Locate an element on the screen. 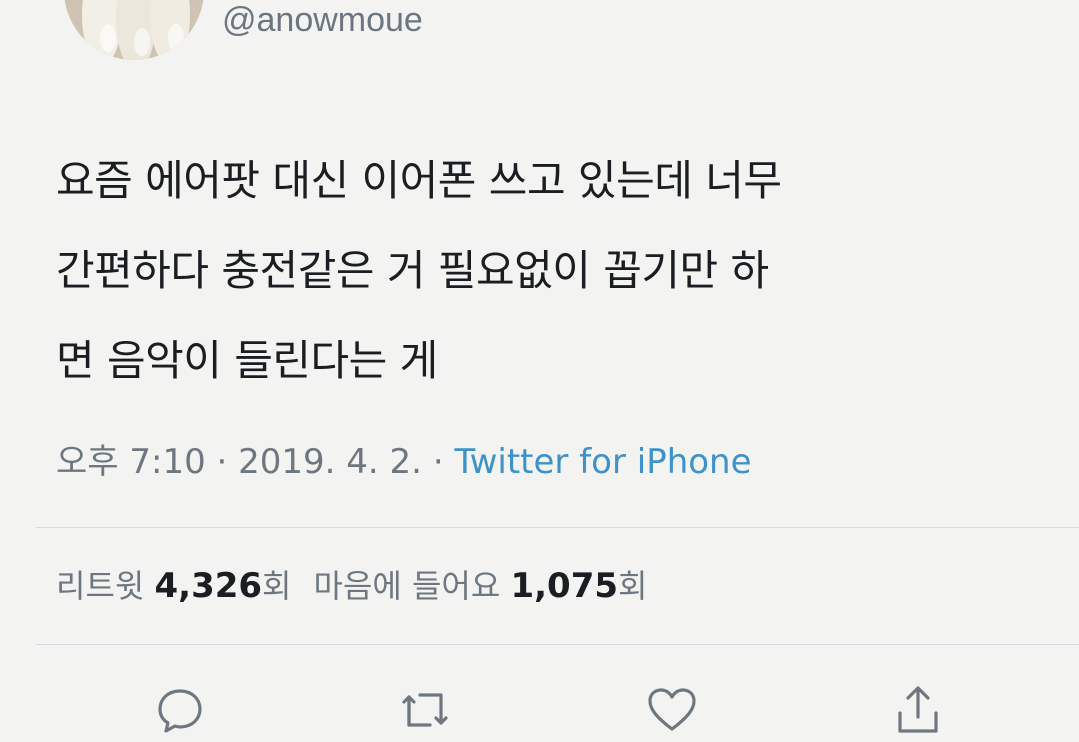  share-icon is located at coordinates (918, 709).